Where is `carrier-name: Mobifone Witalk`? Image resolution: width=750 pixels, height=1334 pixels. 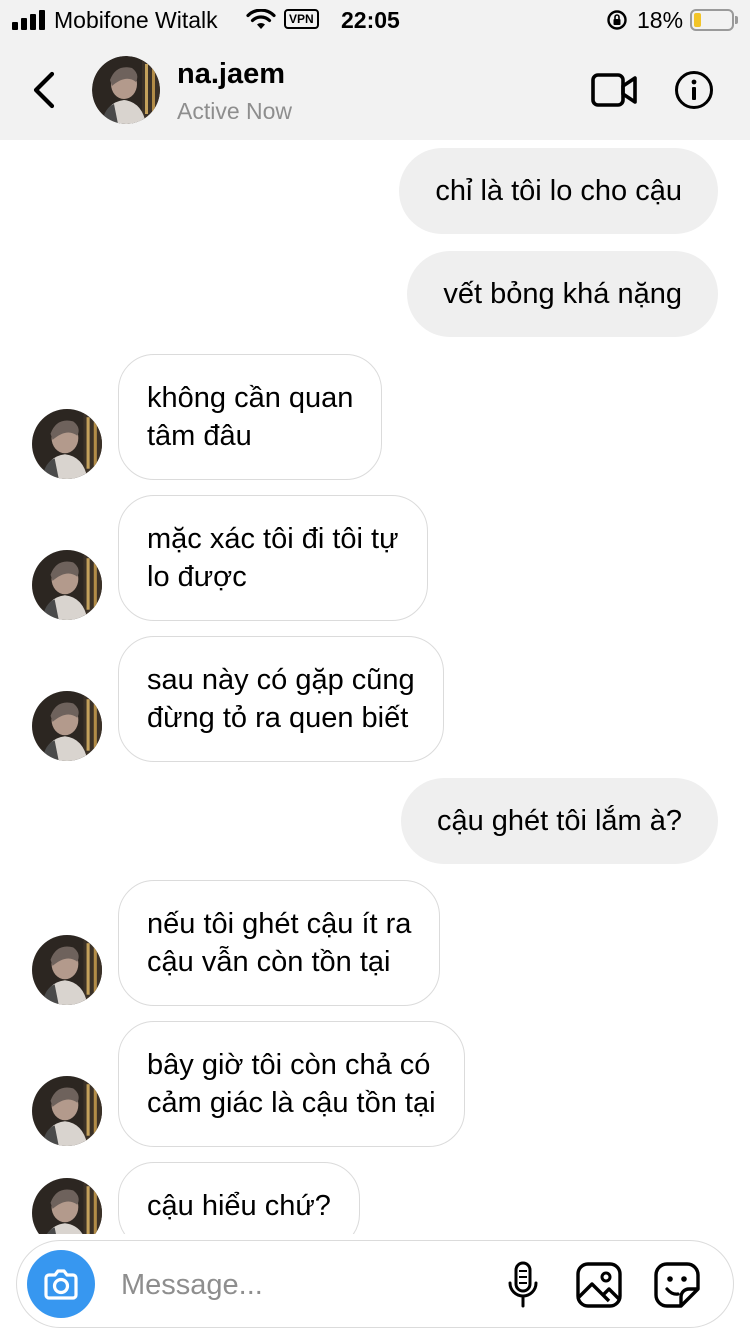
carrier-name: Mobifone Witalk is located at coordinates (136, 20).